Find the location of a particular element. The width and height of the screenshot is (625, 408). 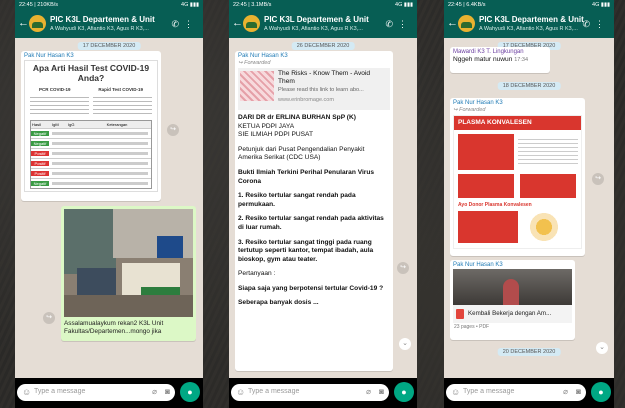

message-text: Nggeh matur nuwun 17:34 is located at coordinates (500, 60).